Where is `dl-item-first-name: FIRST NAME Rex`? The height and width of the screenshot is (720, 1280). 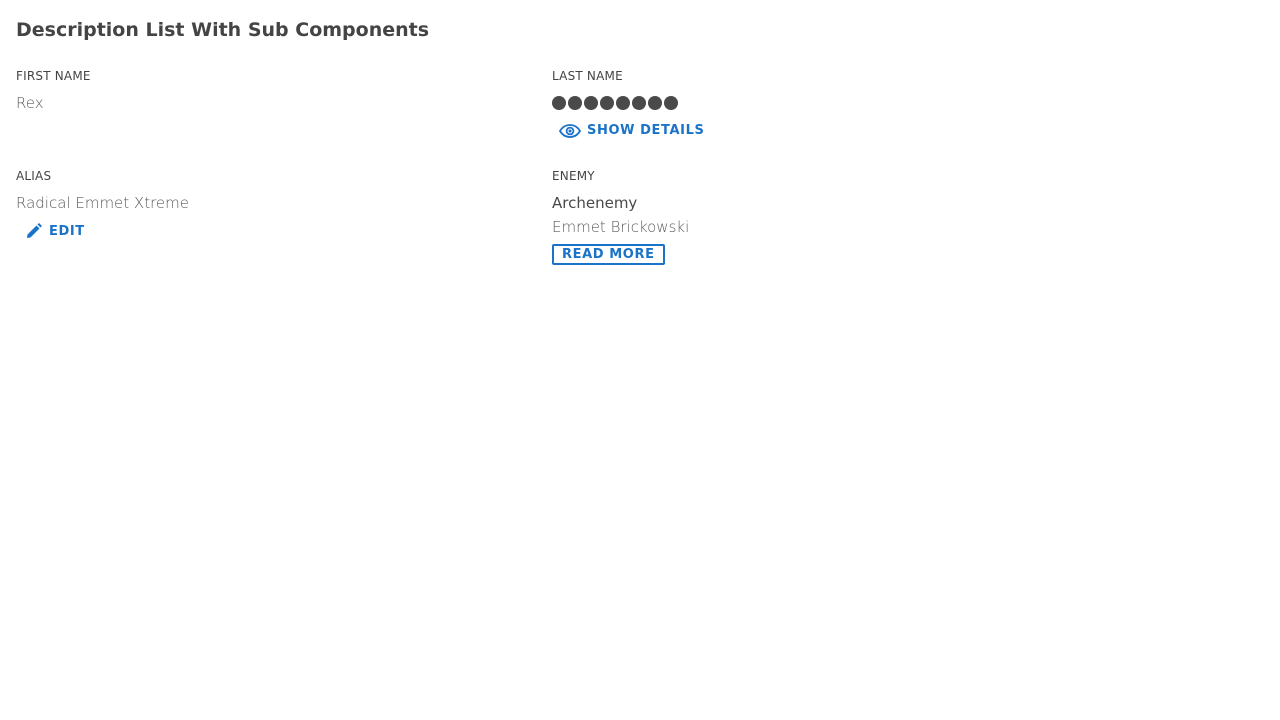
dl-item-first-name: FIRST NAME Rex is located at coordinates (53, 90).